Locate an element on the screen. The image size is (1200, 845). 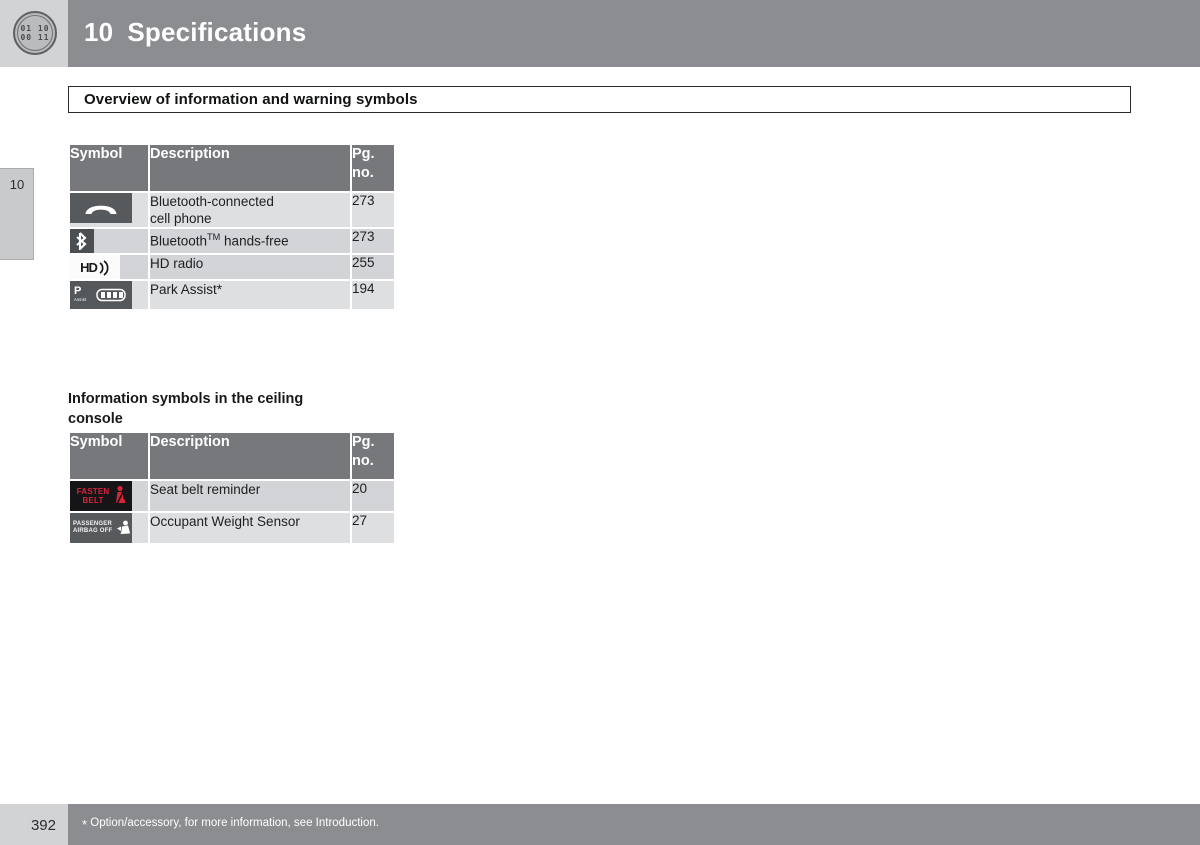
park-assist-icon: P Assist is located at coordinates (101, 295).